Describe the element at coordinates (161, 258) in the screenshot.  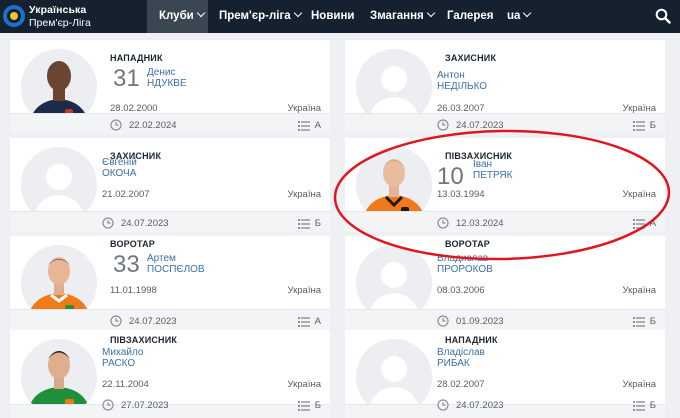
I see `player-first-name: Артем` at that location.